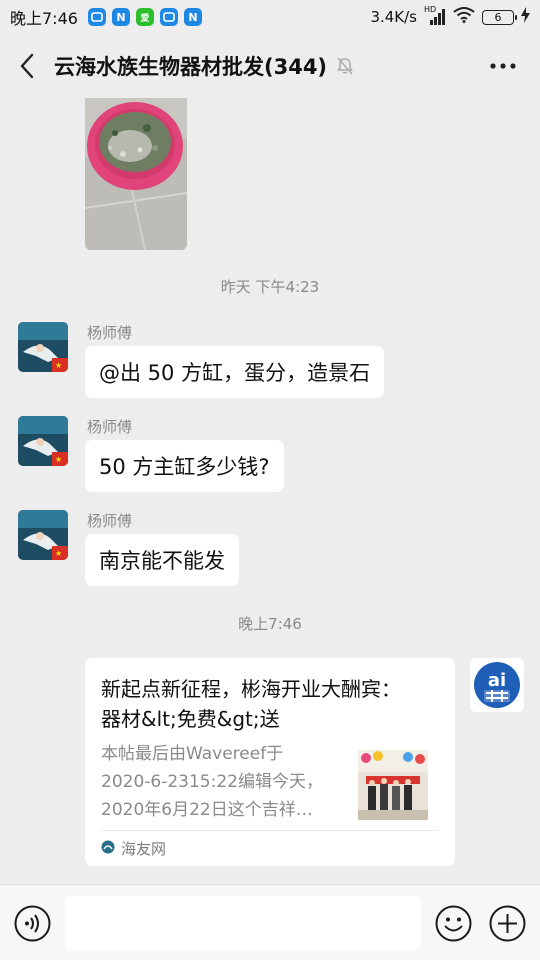 The height and width of the screenshot is (960, 540). Describe the element at coordinates (251, 689) in the screenshot. I see `card-title-line: 新起点新征程，彬海开业大酬宾：` at that location.